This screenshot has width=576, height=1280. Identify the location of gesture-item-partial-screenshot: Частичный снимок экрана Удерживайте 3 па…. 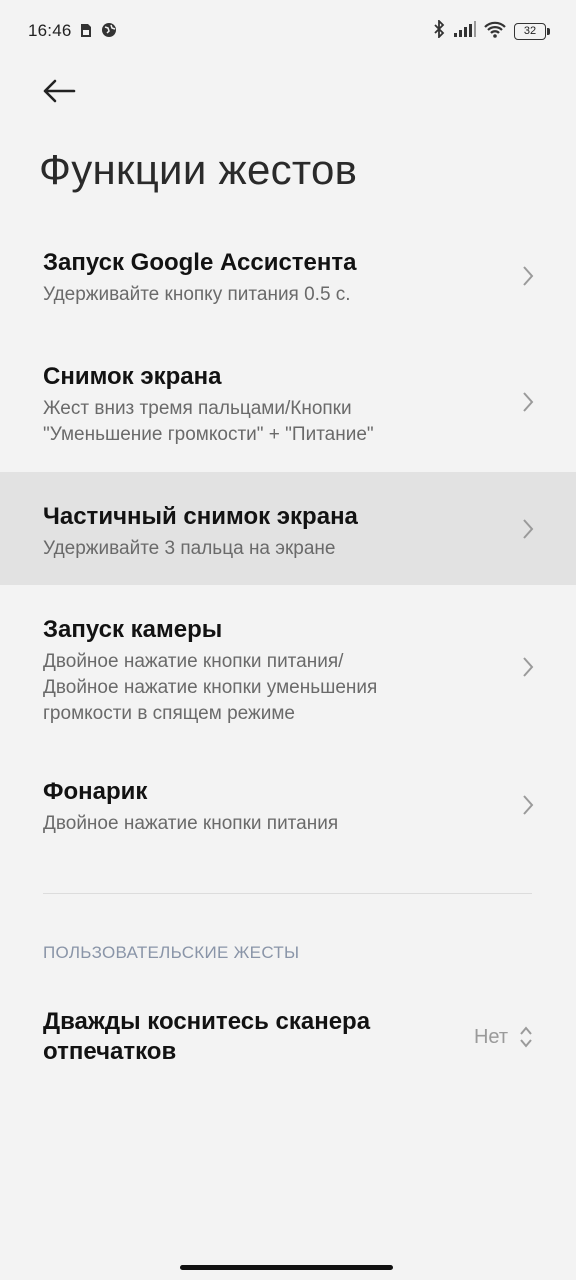
(288, 528).